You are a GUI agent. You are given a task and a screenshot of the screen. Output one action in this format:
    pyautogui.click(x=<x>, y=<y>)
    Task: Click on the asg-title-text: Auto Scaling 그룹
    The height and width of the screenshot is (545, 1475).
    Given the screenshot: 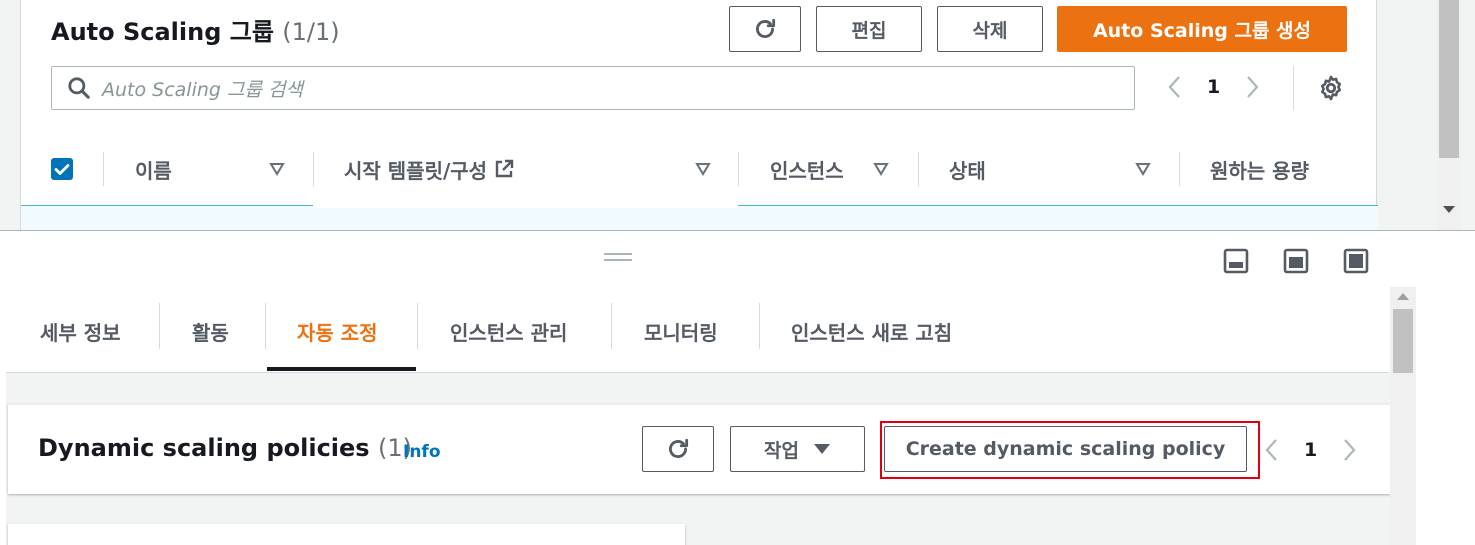 What is the action you would take?
    pyautogui.click(x=162, y=32)
    